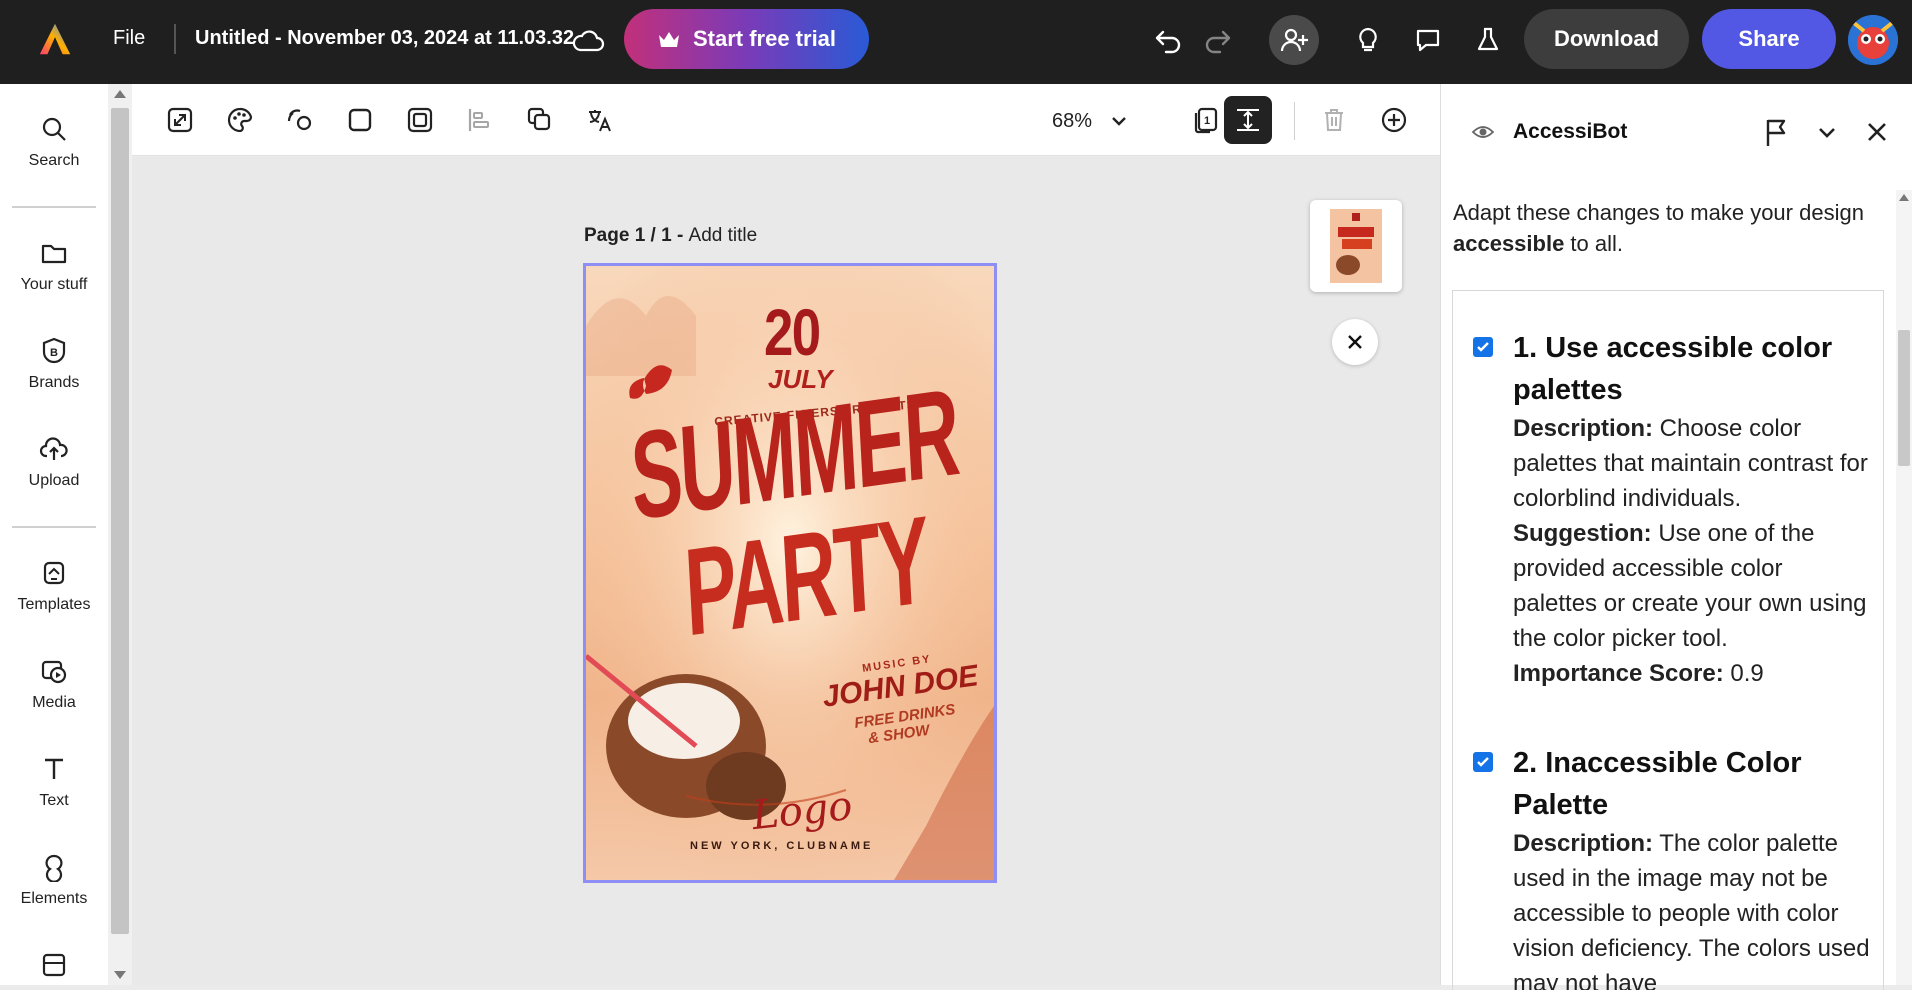 The height and width of the screenshot is (990, 1912). I want to click on grid-icon, so click(54, 965).